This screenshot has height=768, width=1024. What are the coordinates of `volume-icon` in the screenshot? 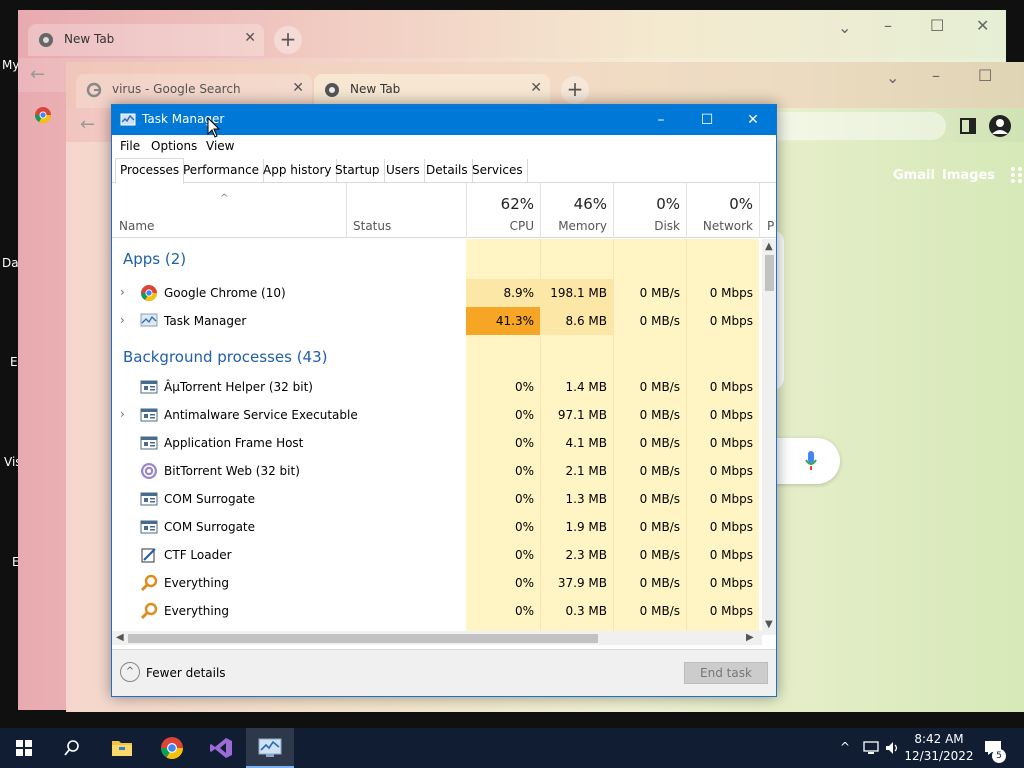 It's located at (893, 748).